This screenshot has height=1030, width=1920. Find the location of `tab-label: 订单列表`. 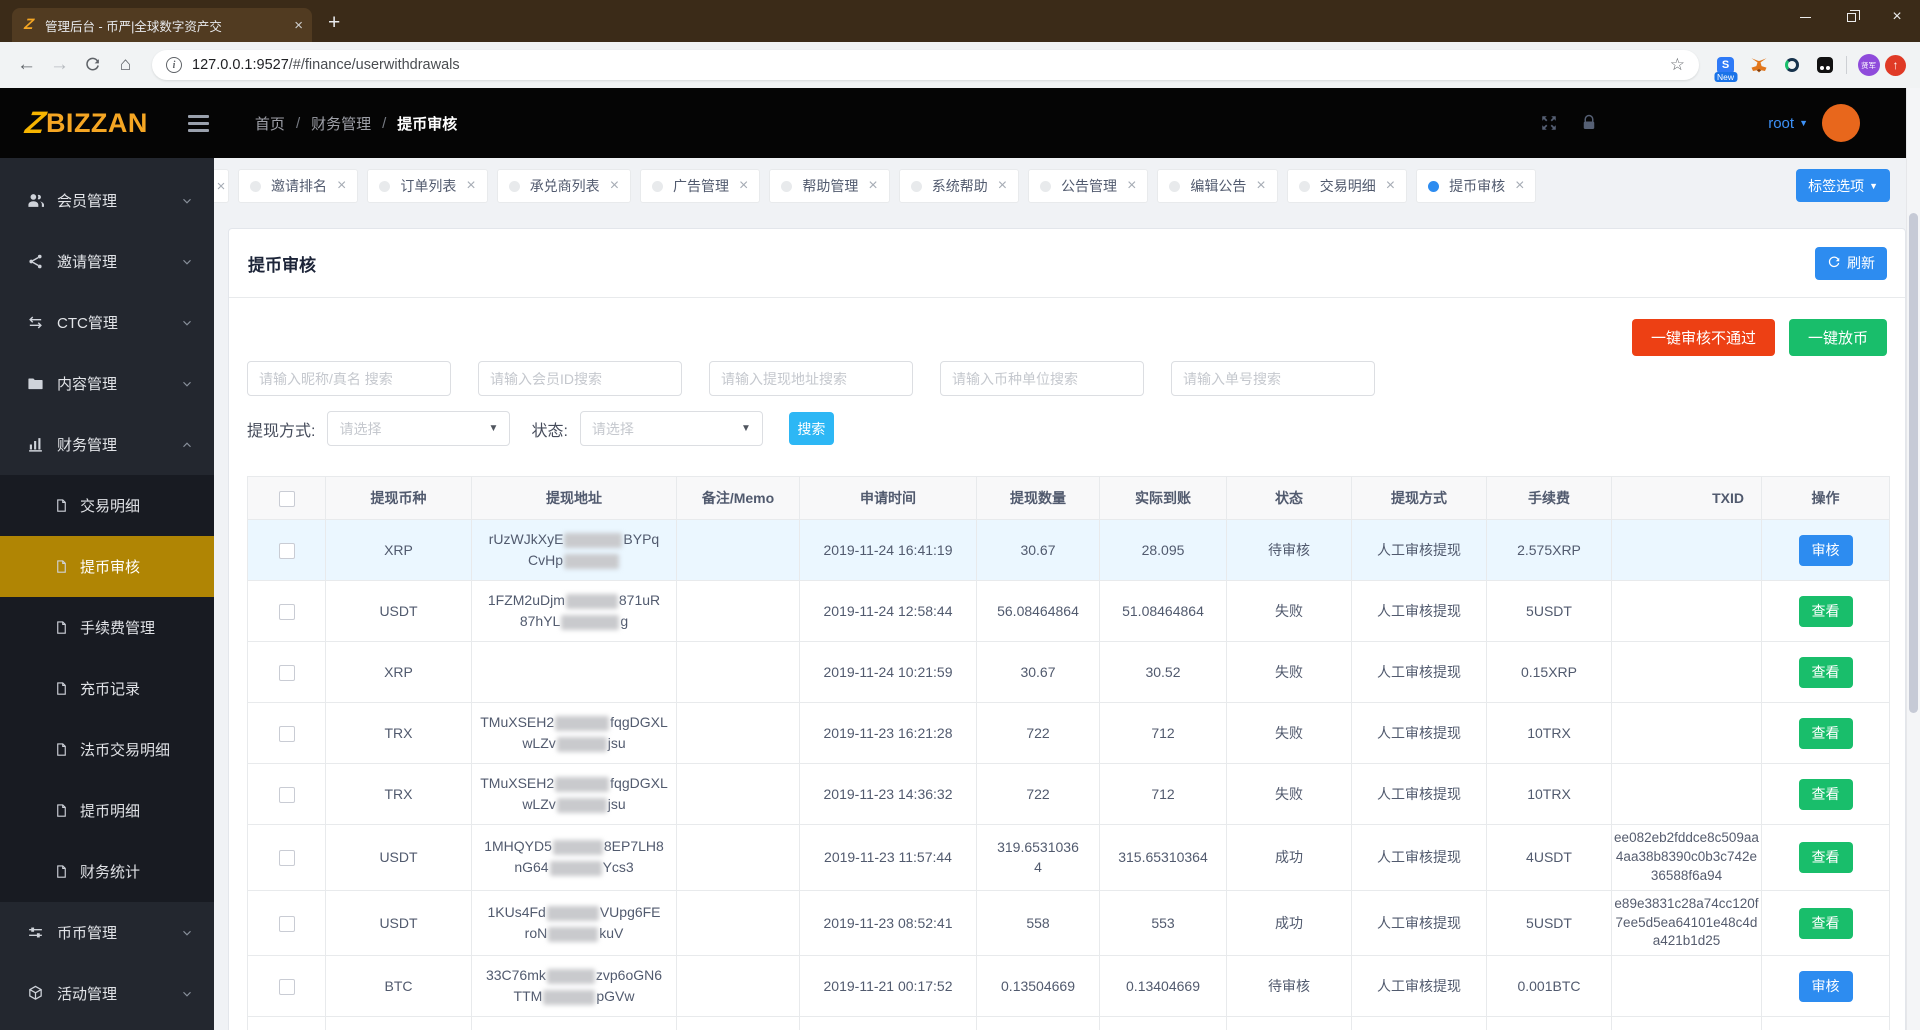

tab-label: 订单列表 is located at coordinates (428, 186).